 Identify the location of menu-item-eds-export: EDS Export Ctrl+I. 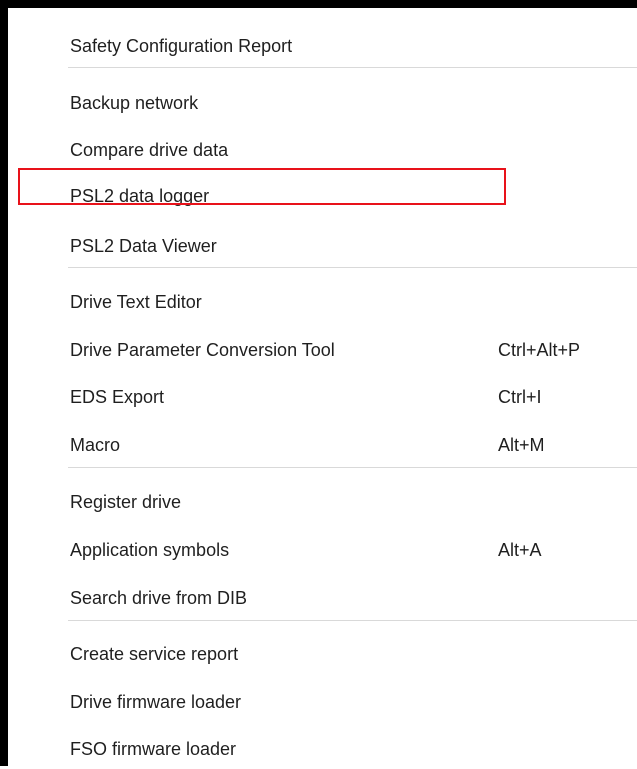
(322, 397).